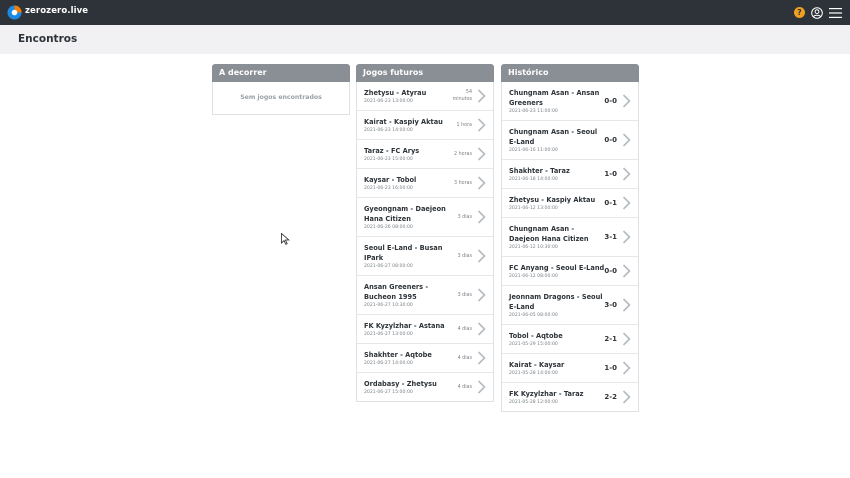  I want to click on match-teams: Gyeongnam - Daejeon Hana Citizen, so click(405, 214).